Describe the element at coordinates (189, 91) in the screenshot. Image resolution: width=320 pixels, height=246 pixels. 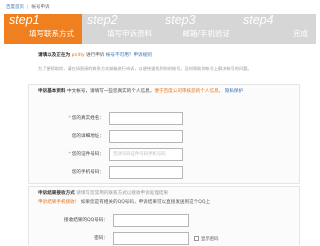
I see `basic-info-highlight: 便于百度公司审核您的个人信息。` at that location.